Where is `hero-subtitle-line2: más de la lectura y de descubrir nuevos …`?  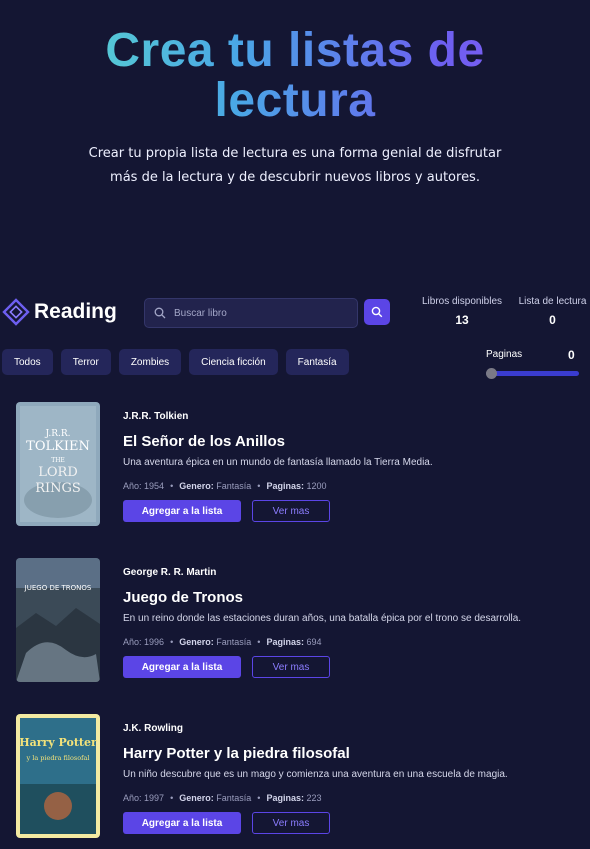 hero-subtitle-line2: más de la lectura y de descubrir nuevos … is located at coordinates (295, 177).